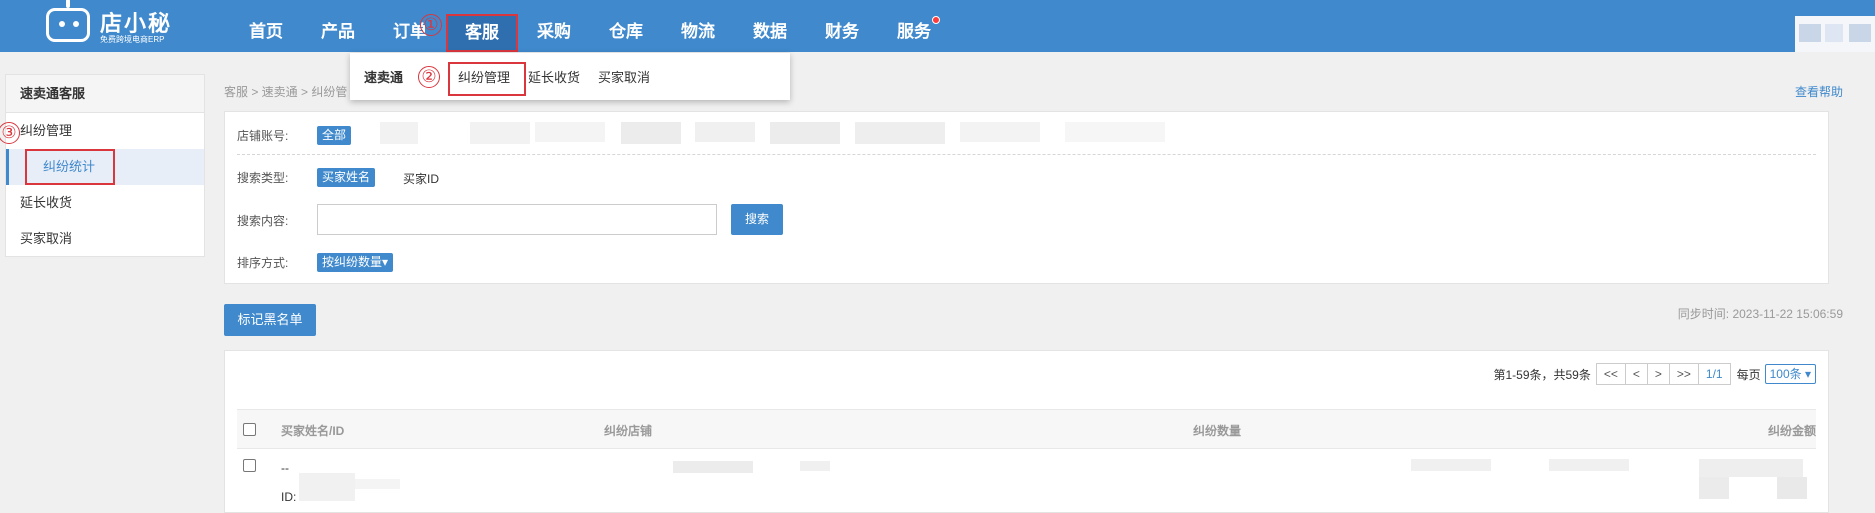 This screenshot has height=513, width=1875. Describe the element at coordinates (263, 221) in the screenshot. I see `search-content-label: 搜索内容:` at that location.